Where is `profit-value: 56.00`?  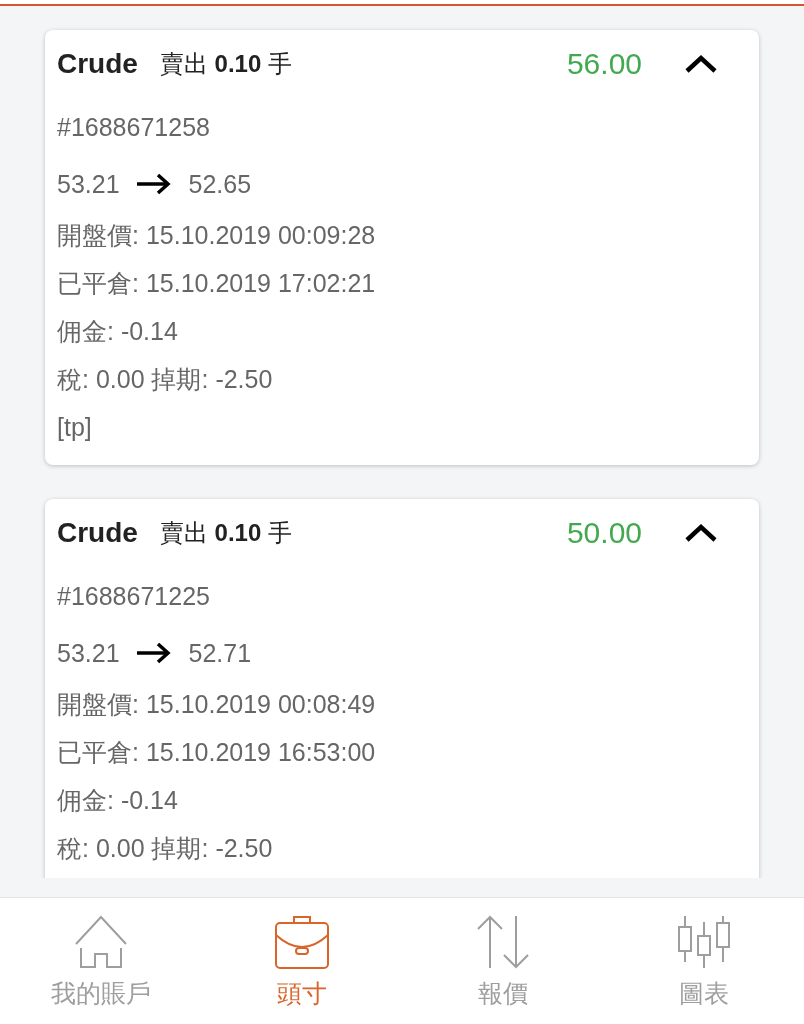 profit-value: 56.00 is located at coordinates (604, 64).